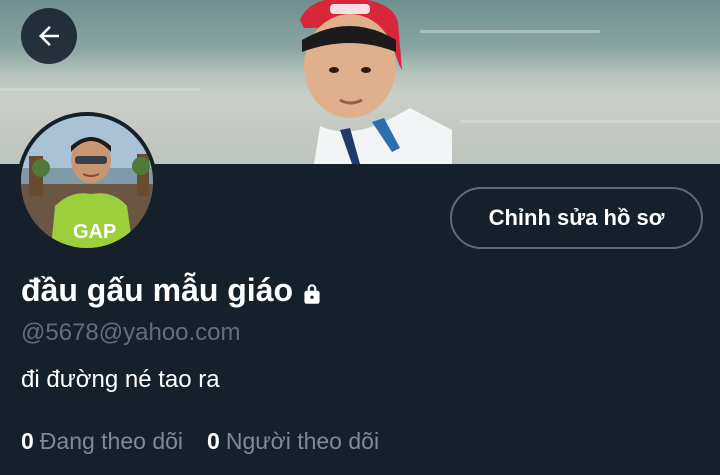 The height and width of the screenshot is (475, 720). Describe the element at coordinates (302, 441) in the screenshot. I see `followers-label: Người theo dõi` at that location.